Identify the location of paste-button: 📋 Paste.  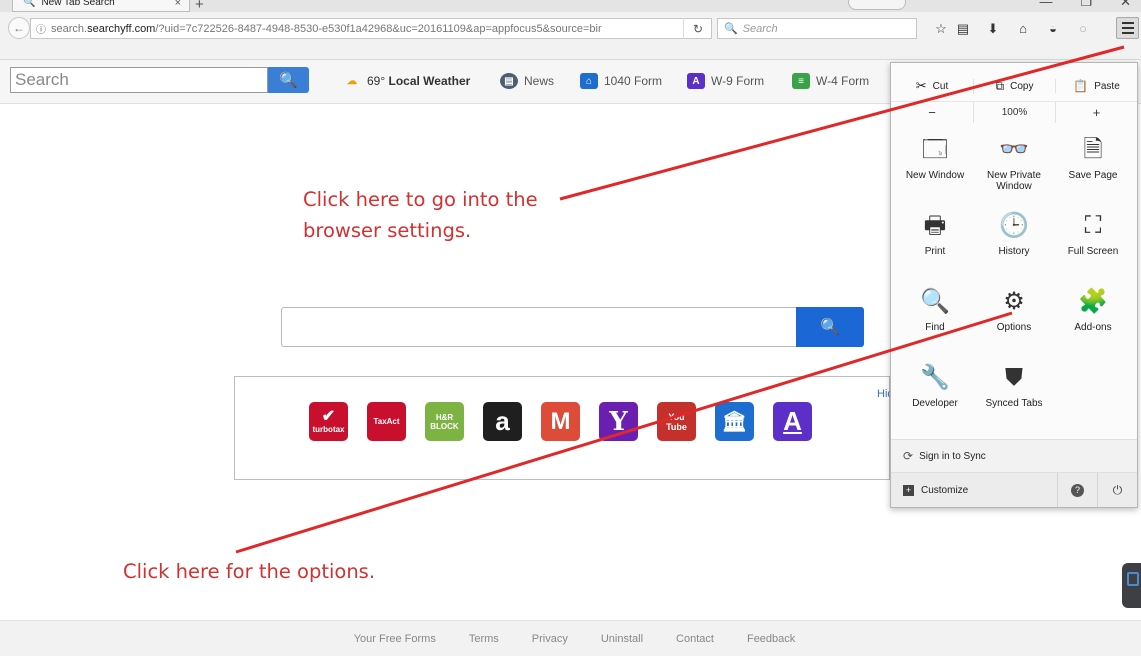
(1096, 86).